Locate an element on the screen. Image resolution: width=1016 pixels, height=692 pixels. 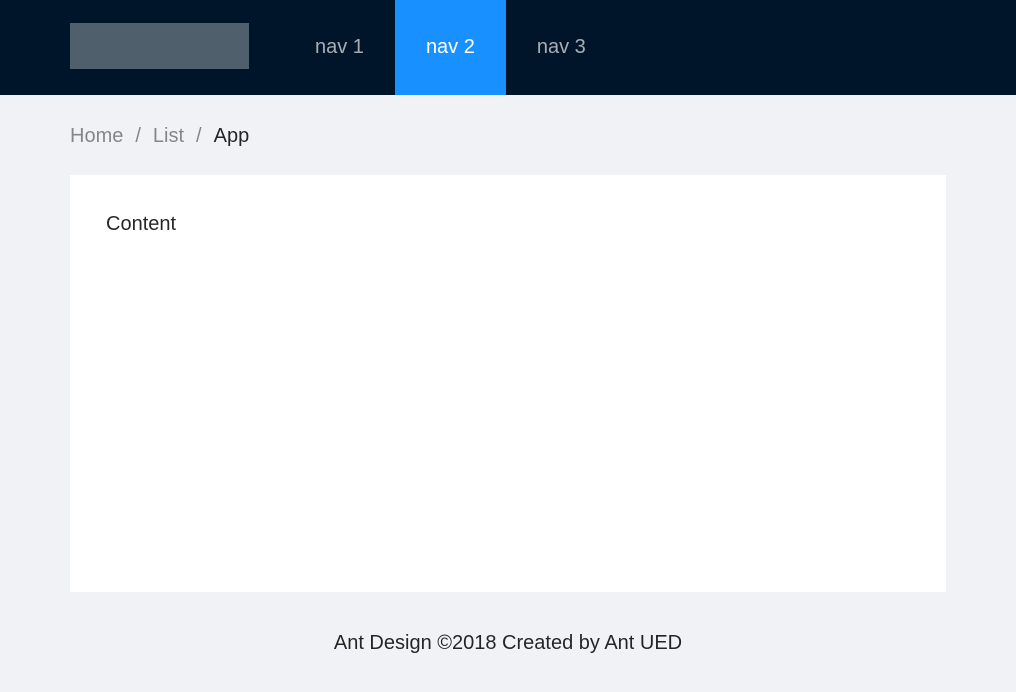
breadcrumb-home: Home is located at coordinates (96, 136).